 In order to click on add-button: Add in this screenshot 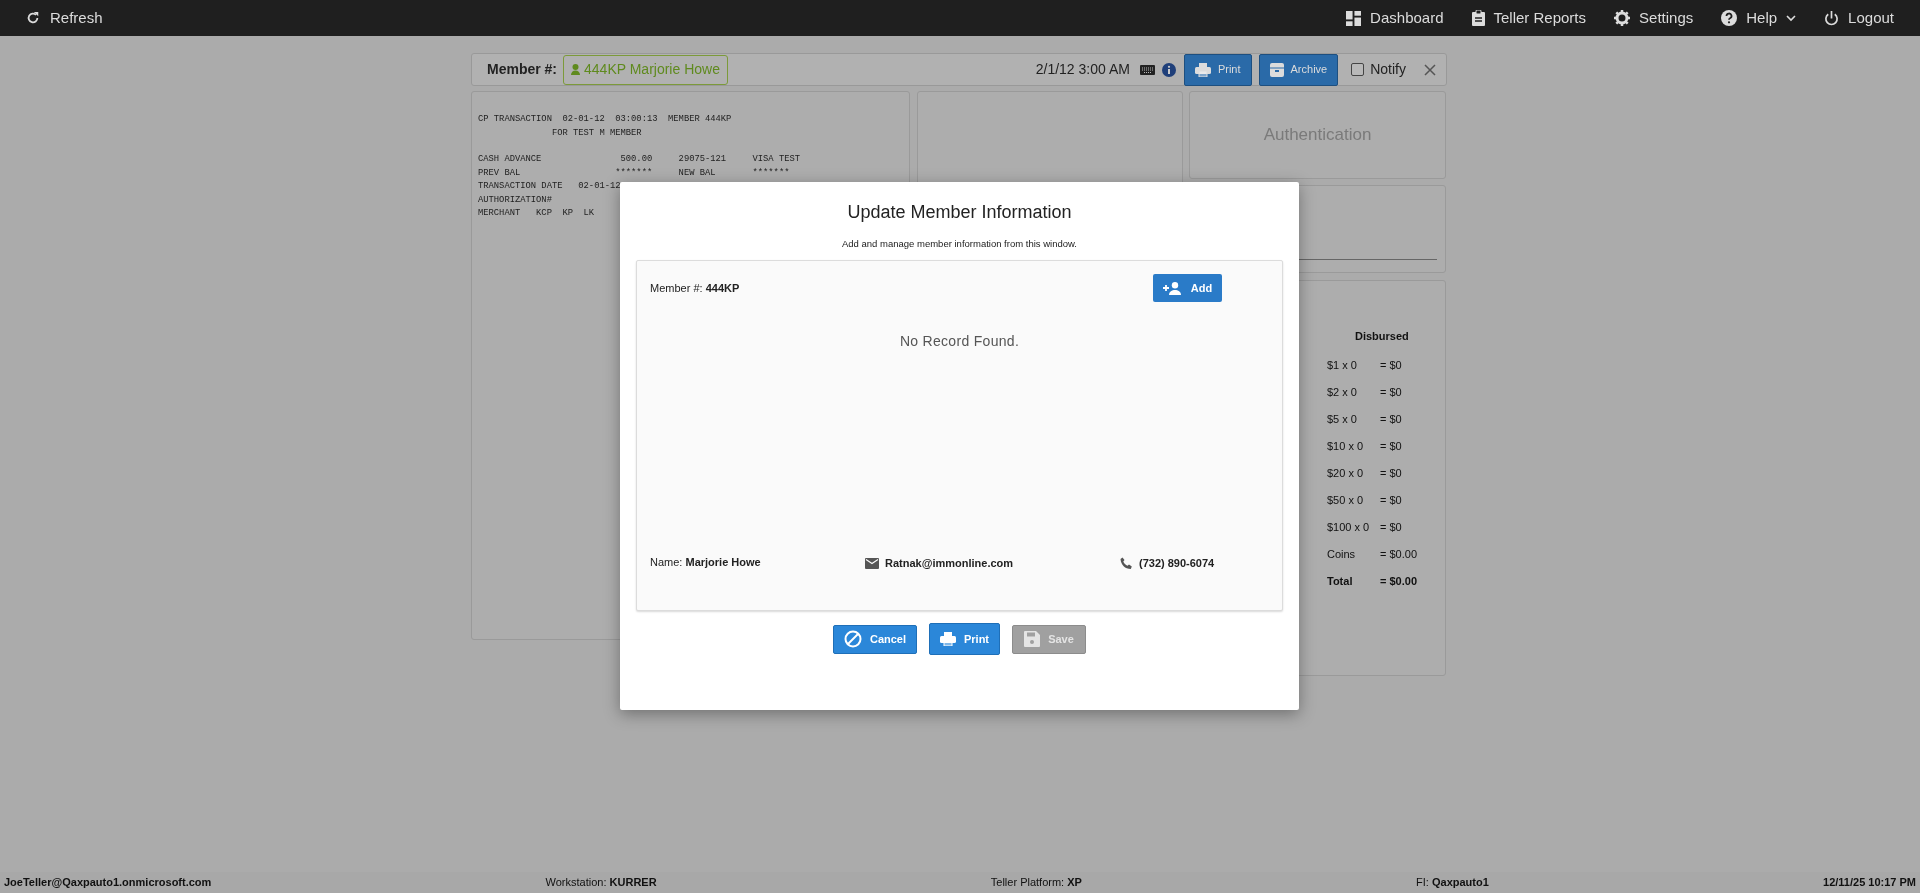, I will do `click(1187, 288)`.